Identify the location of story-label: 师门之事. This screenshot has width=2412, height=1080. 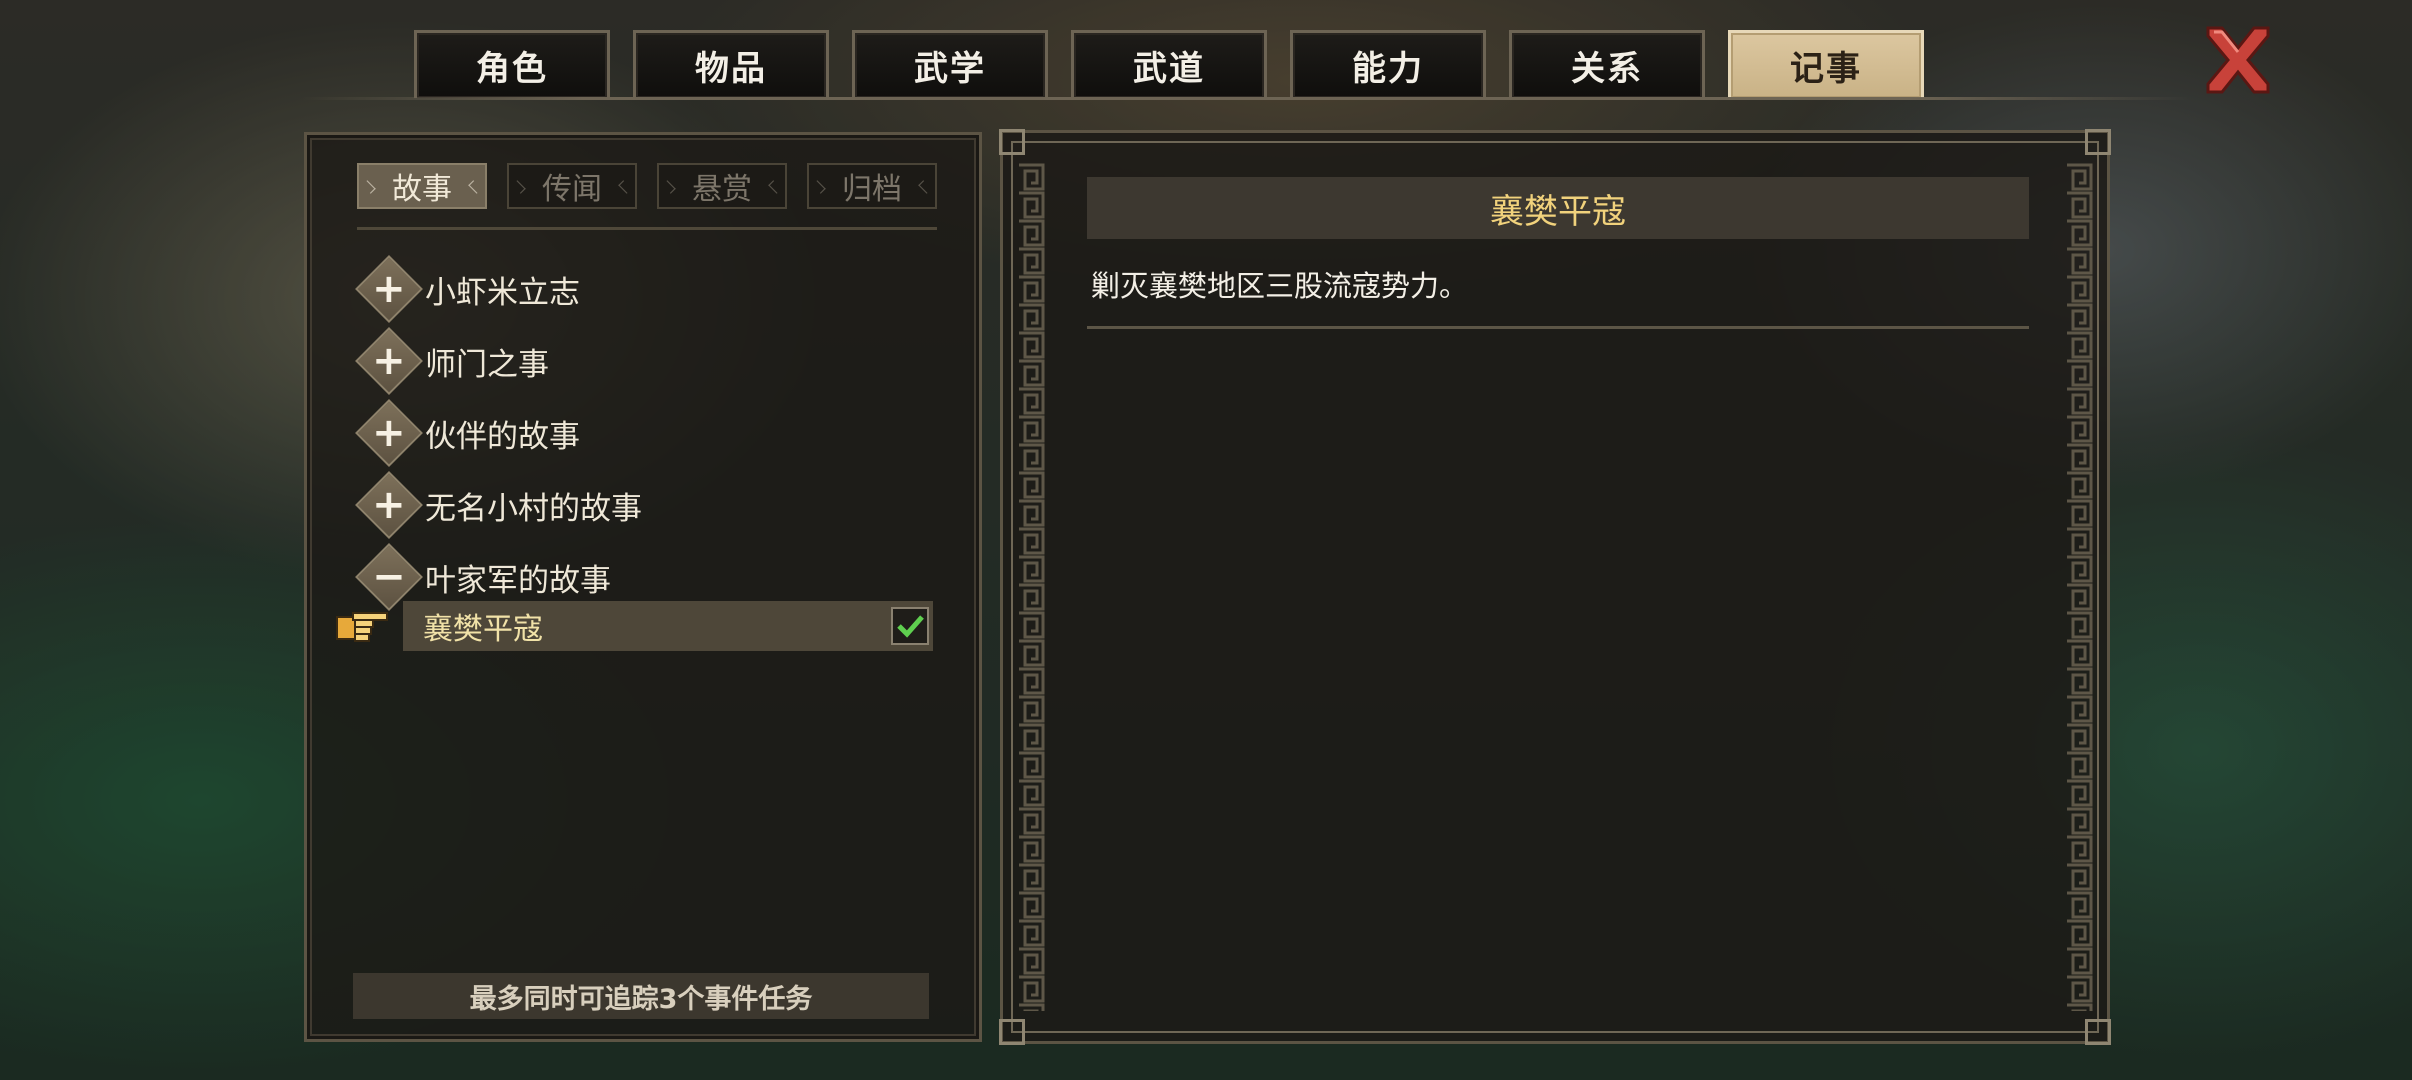
(487, 364).